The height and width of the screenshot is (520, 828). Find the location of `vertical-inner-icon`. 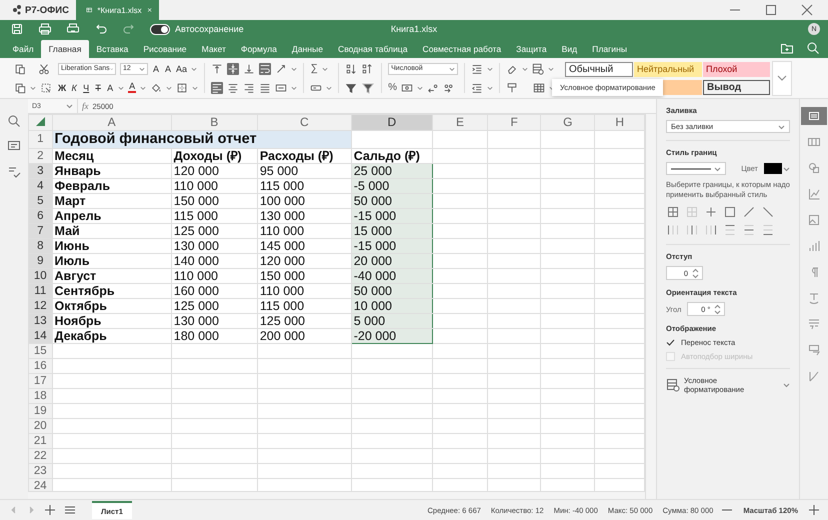

vertical-inner-icon is located at coordinates (692, 230).